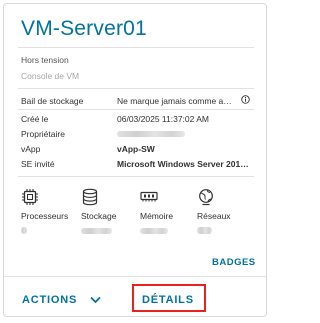 The image size is (320, 323). What do you see at coordinates (49, 300) in the screenshot?
I see `actions-button: ACTIONS` at bounding box center [49, 300].